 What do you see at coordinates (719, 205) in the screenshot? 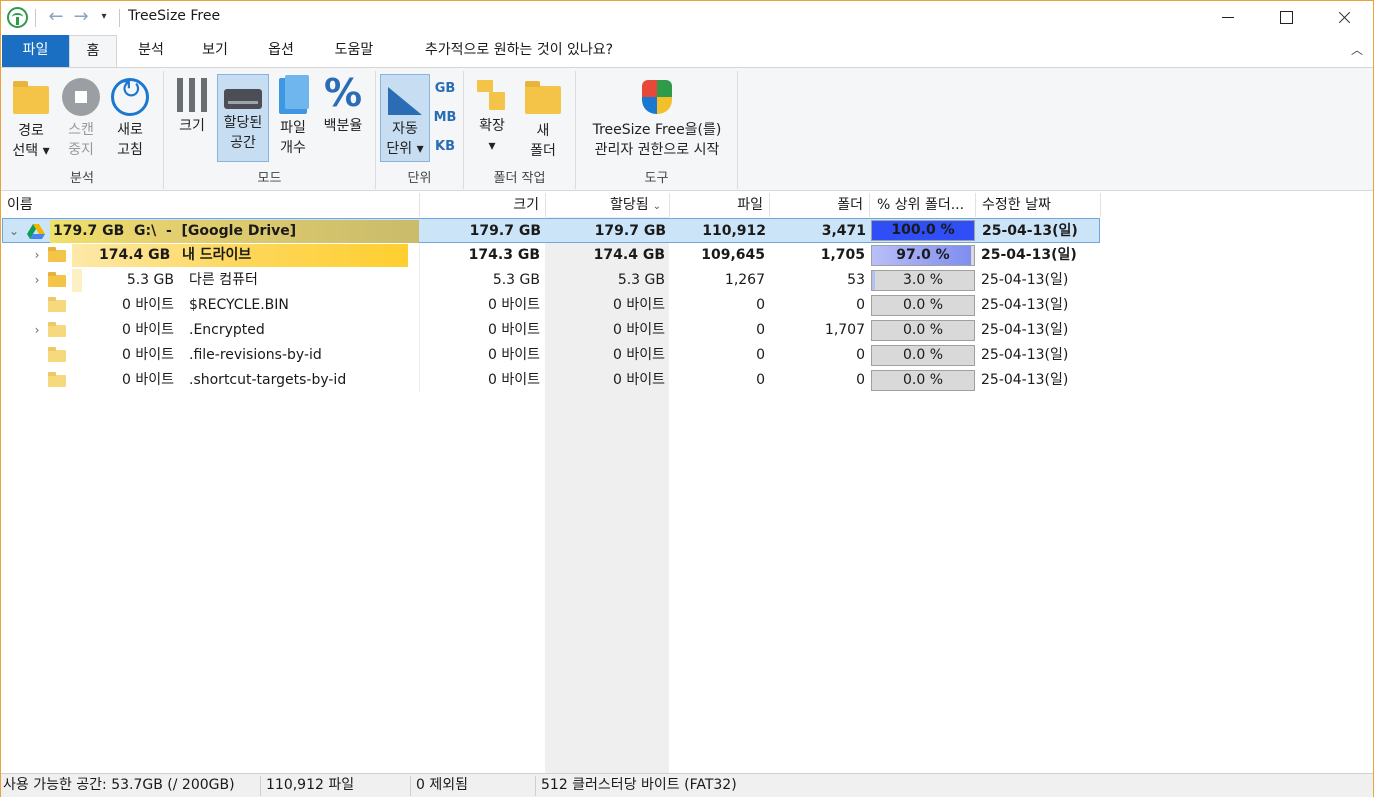
I see `column-header-files: 파일` at bounding box center [719, 205].